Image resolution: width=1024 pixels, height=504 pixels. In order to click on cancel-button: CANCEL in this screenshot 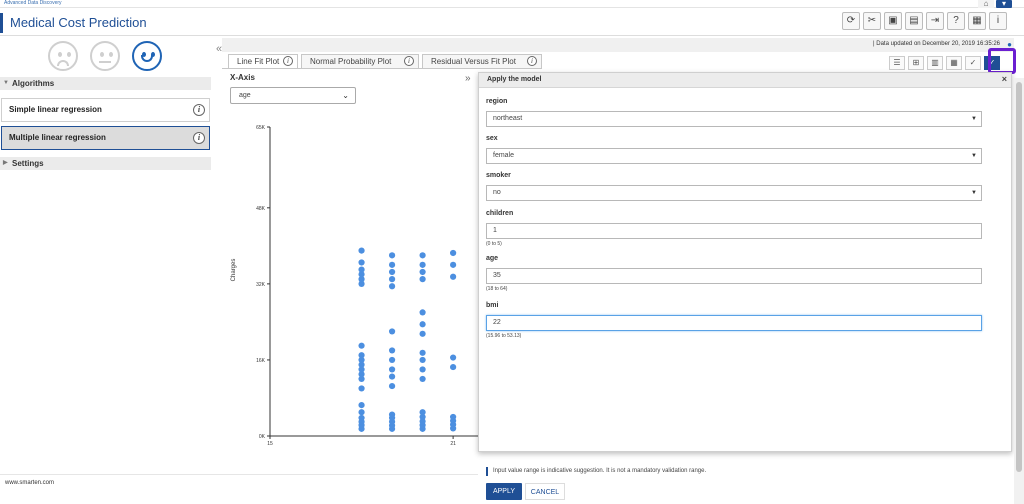, I will do `click(545, 491)`.